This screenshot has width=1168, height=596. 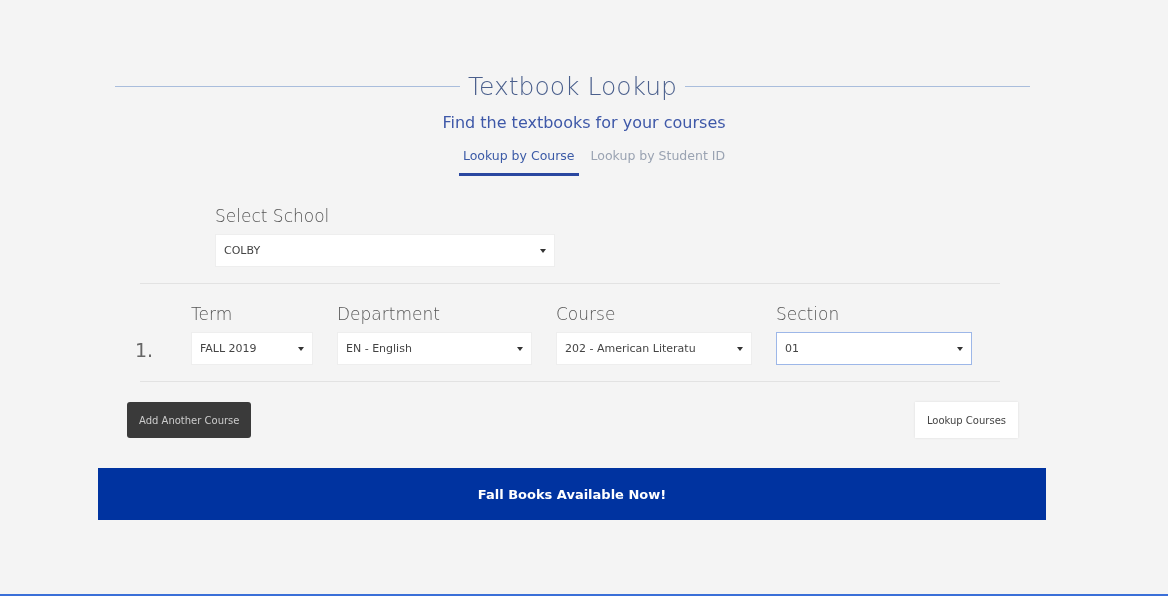 I want to click on field-label: Section, so click(x=808, y=314).